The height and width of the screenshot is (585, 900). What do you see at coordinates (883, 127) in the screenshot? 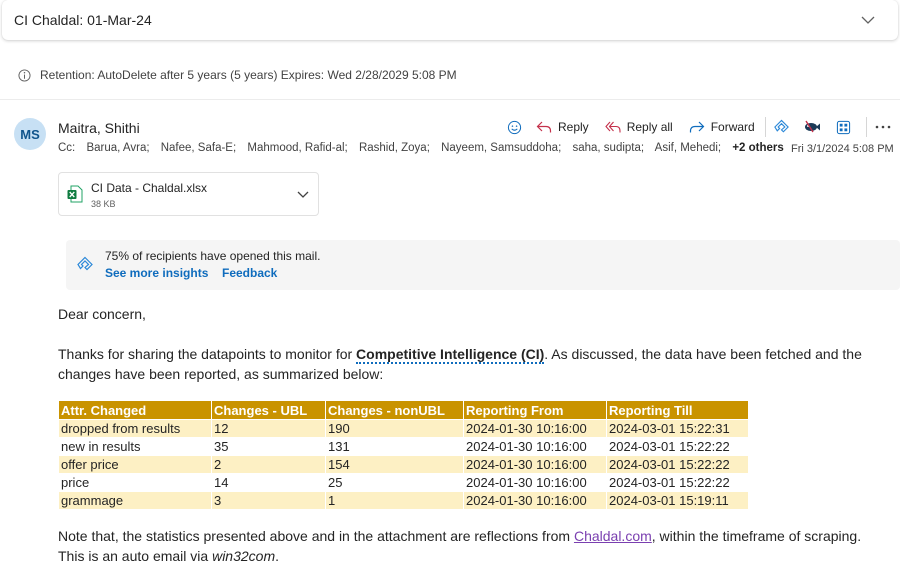
I see `more-options-icon` at bounding box center [883, 127].